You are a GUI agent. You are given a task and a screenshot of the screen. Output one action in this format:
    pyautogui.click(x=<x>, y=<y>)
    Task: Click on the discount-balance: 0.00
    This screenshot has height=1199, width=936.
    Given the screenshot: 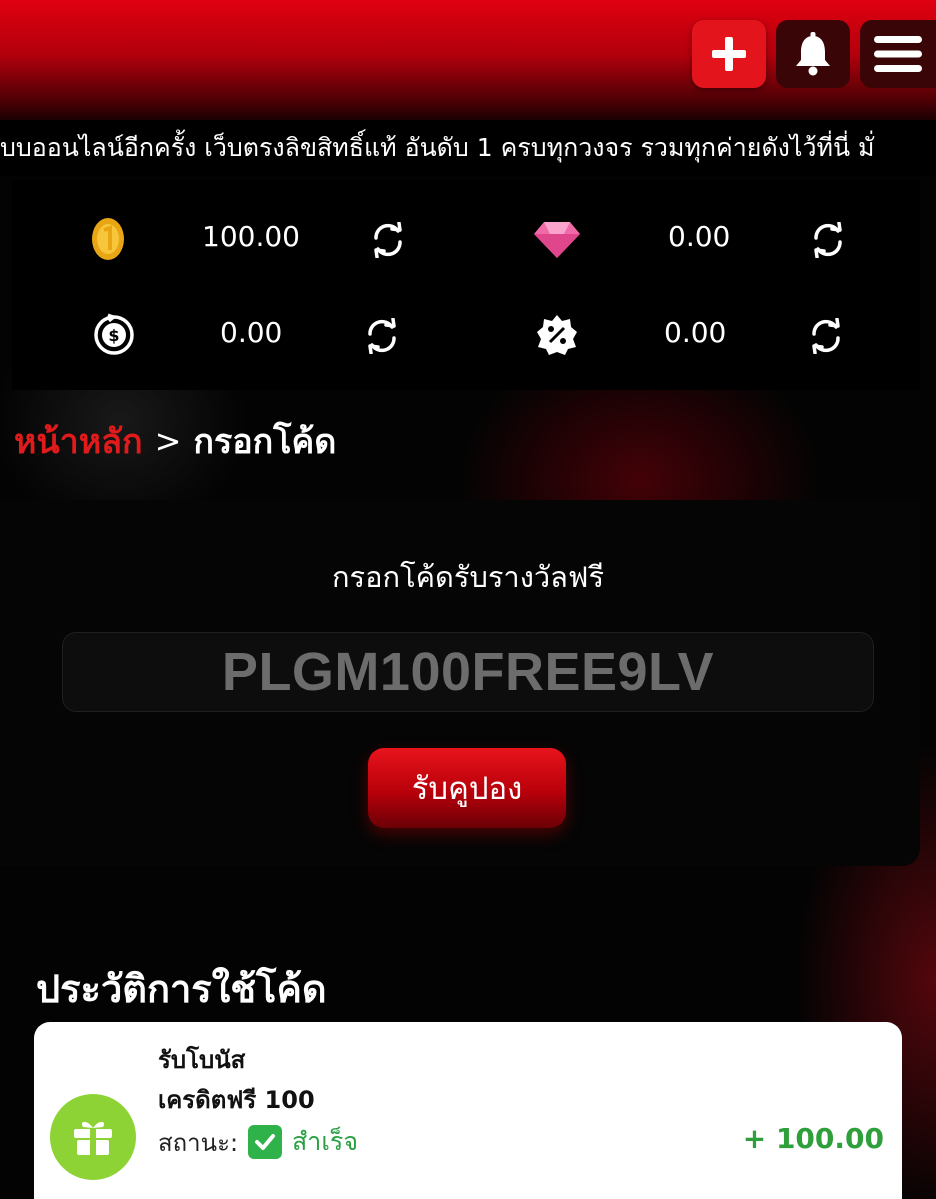 What is the action you would take?
    pyautogui.click(x=695, y=332)
    